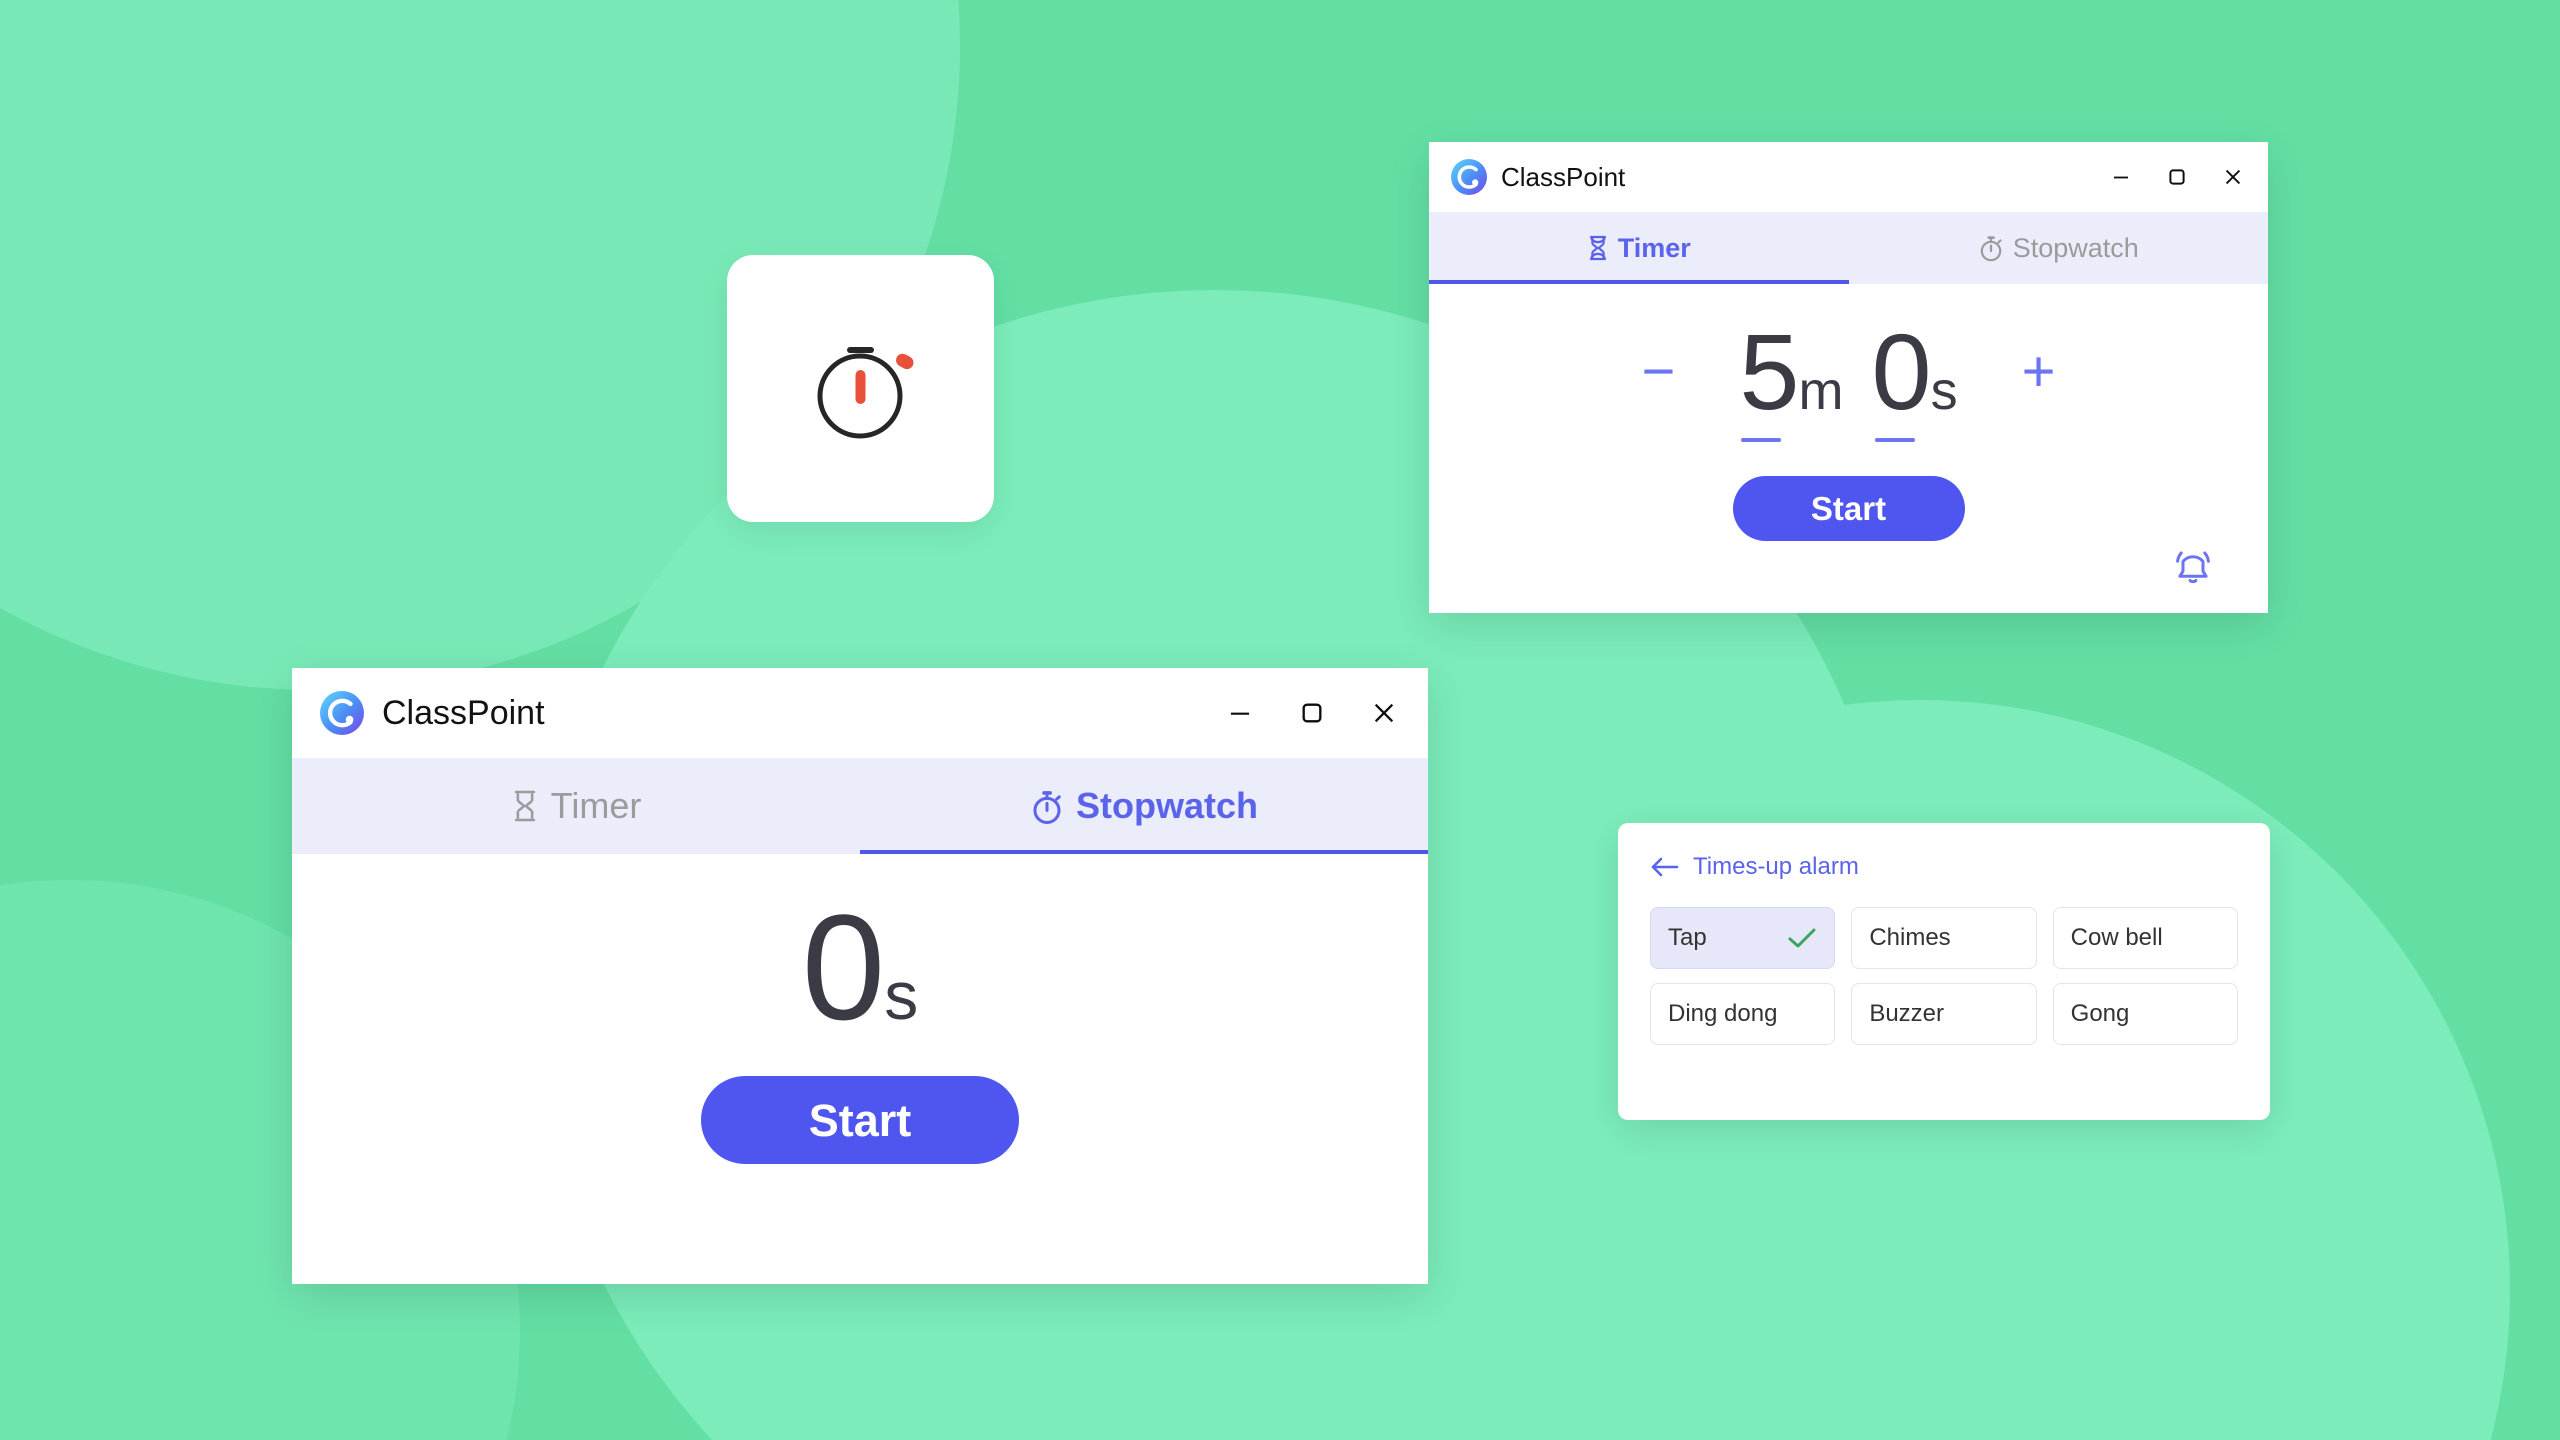 The height and width of the screenshot is (1440, 2560). What do you see at coordinates (1802, 938) in the screenshot?
I see `check-icon` at bounding box center [1802, 938].